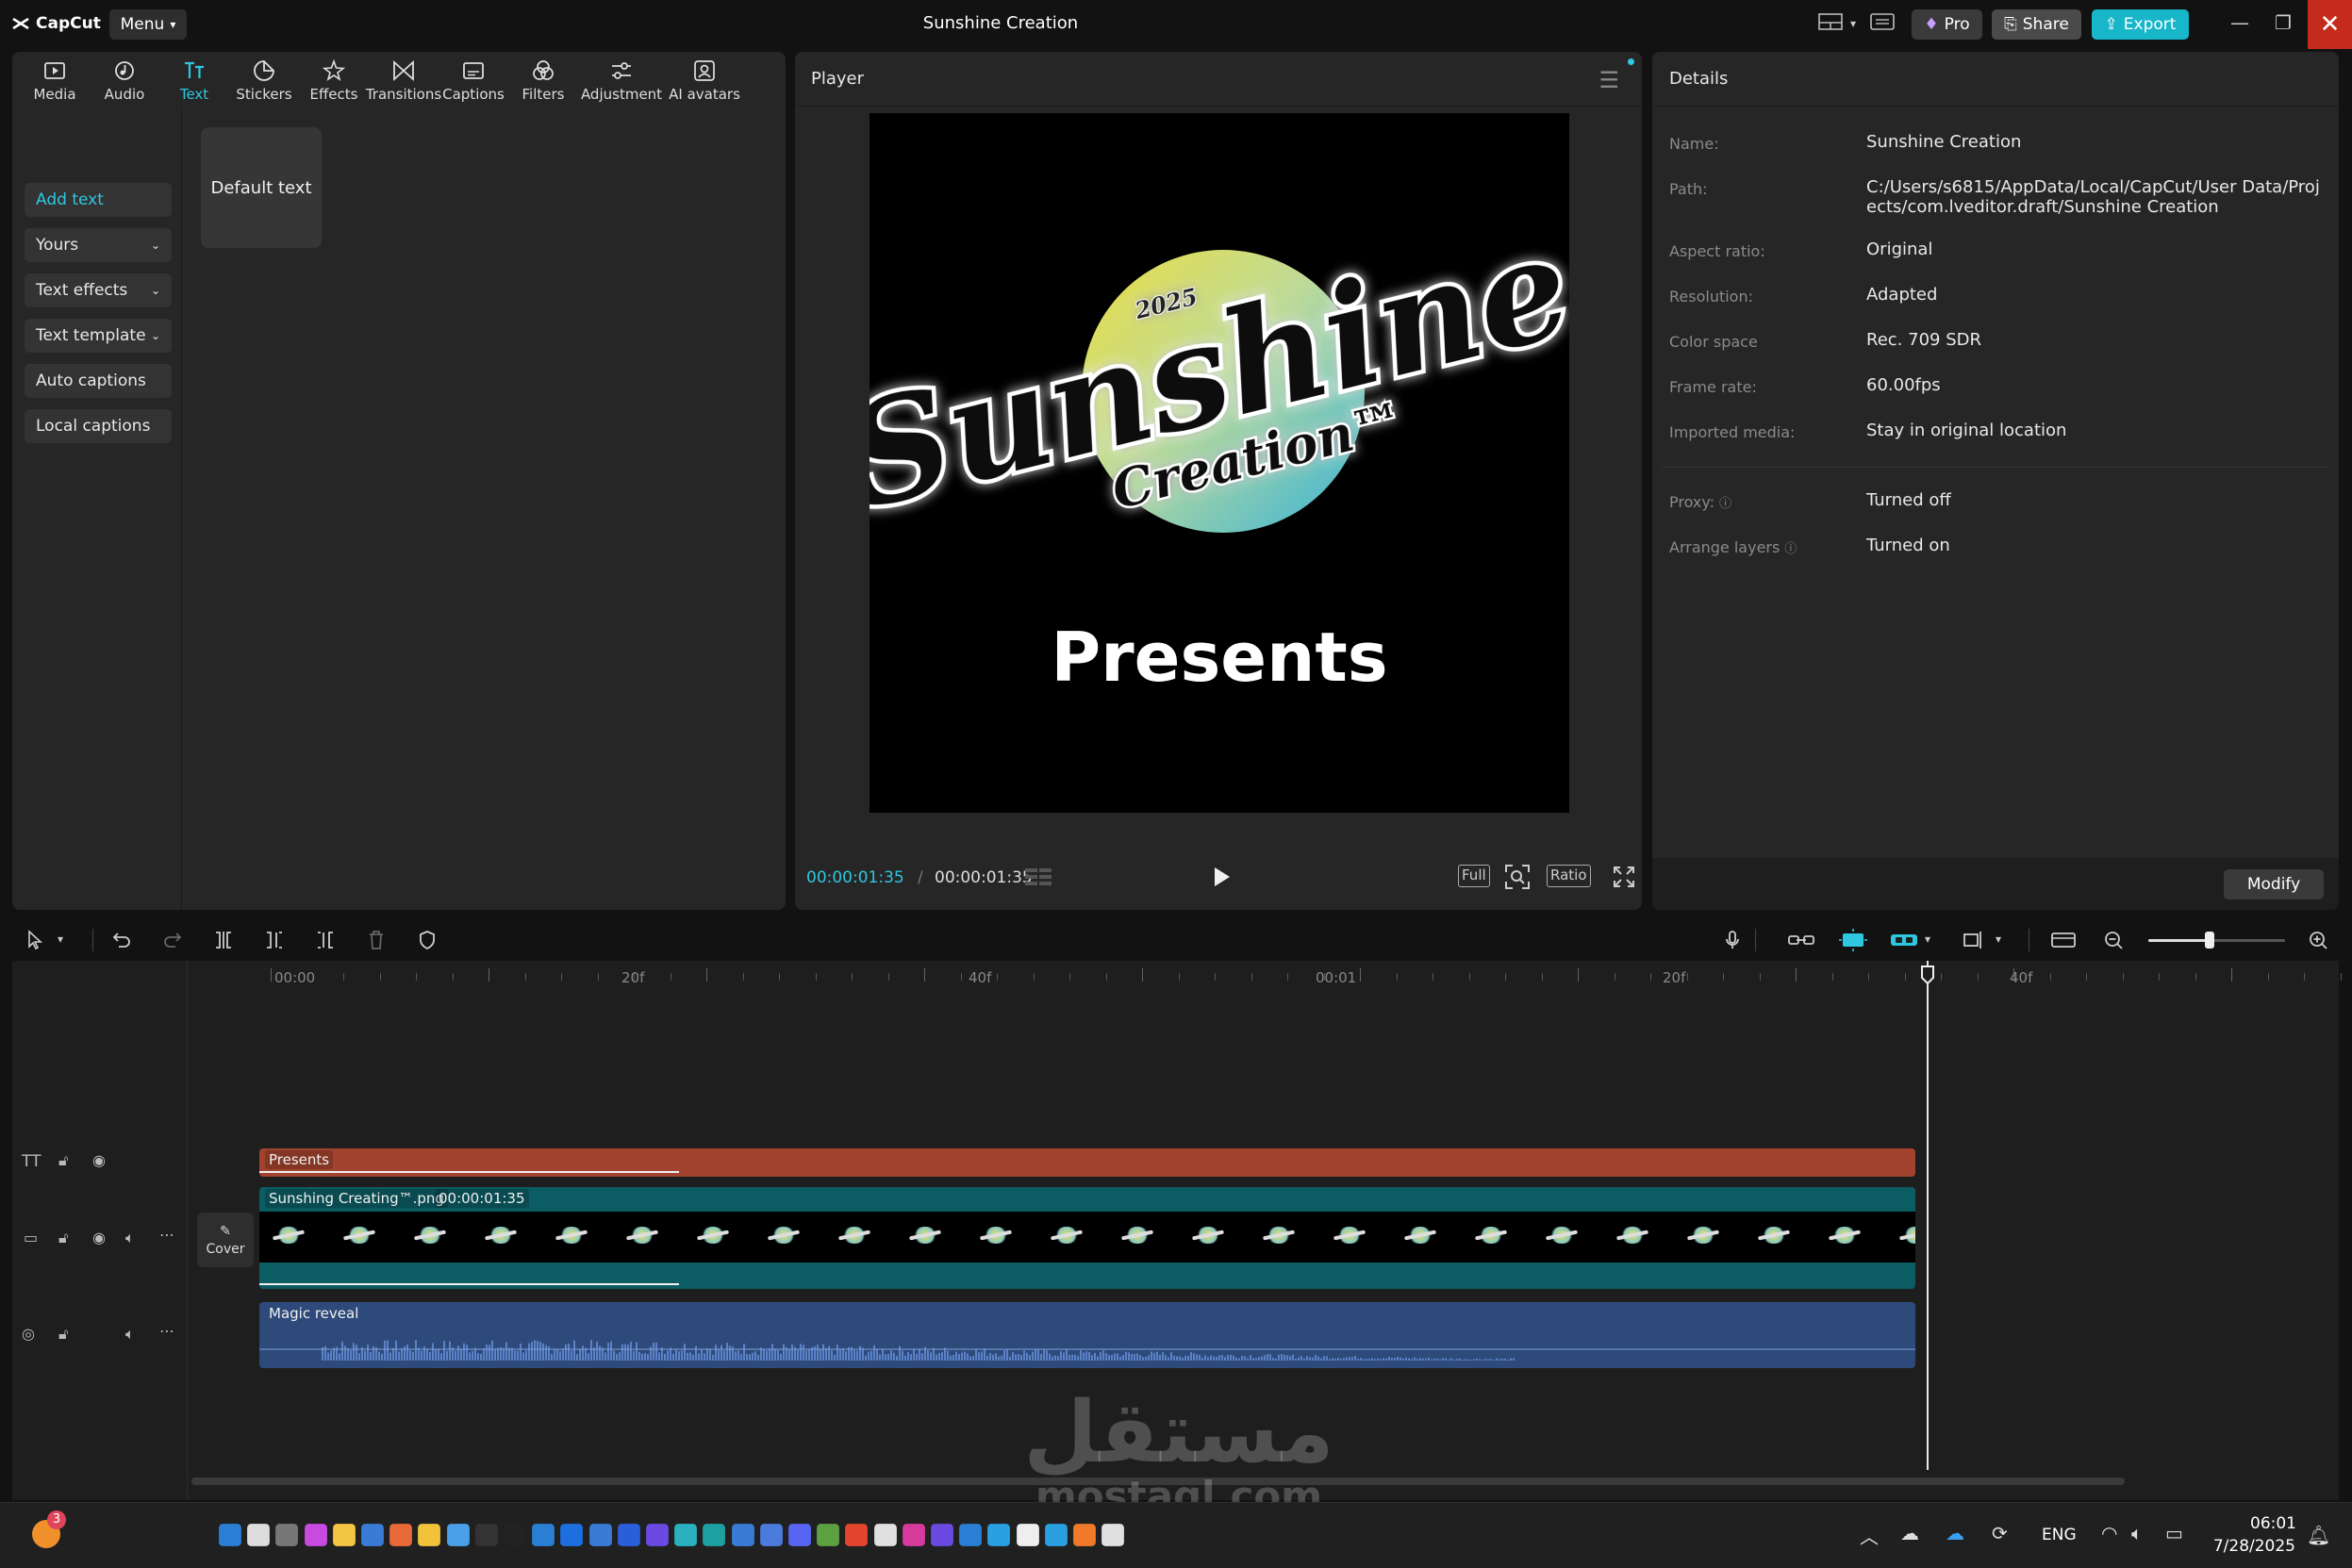  I want to click on zoom-fit-icon, so click(1517, 877).